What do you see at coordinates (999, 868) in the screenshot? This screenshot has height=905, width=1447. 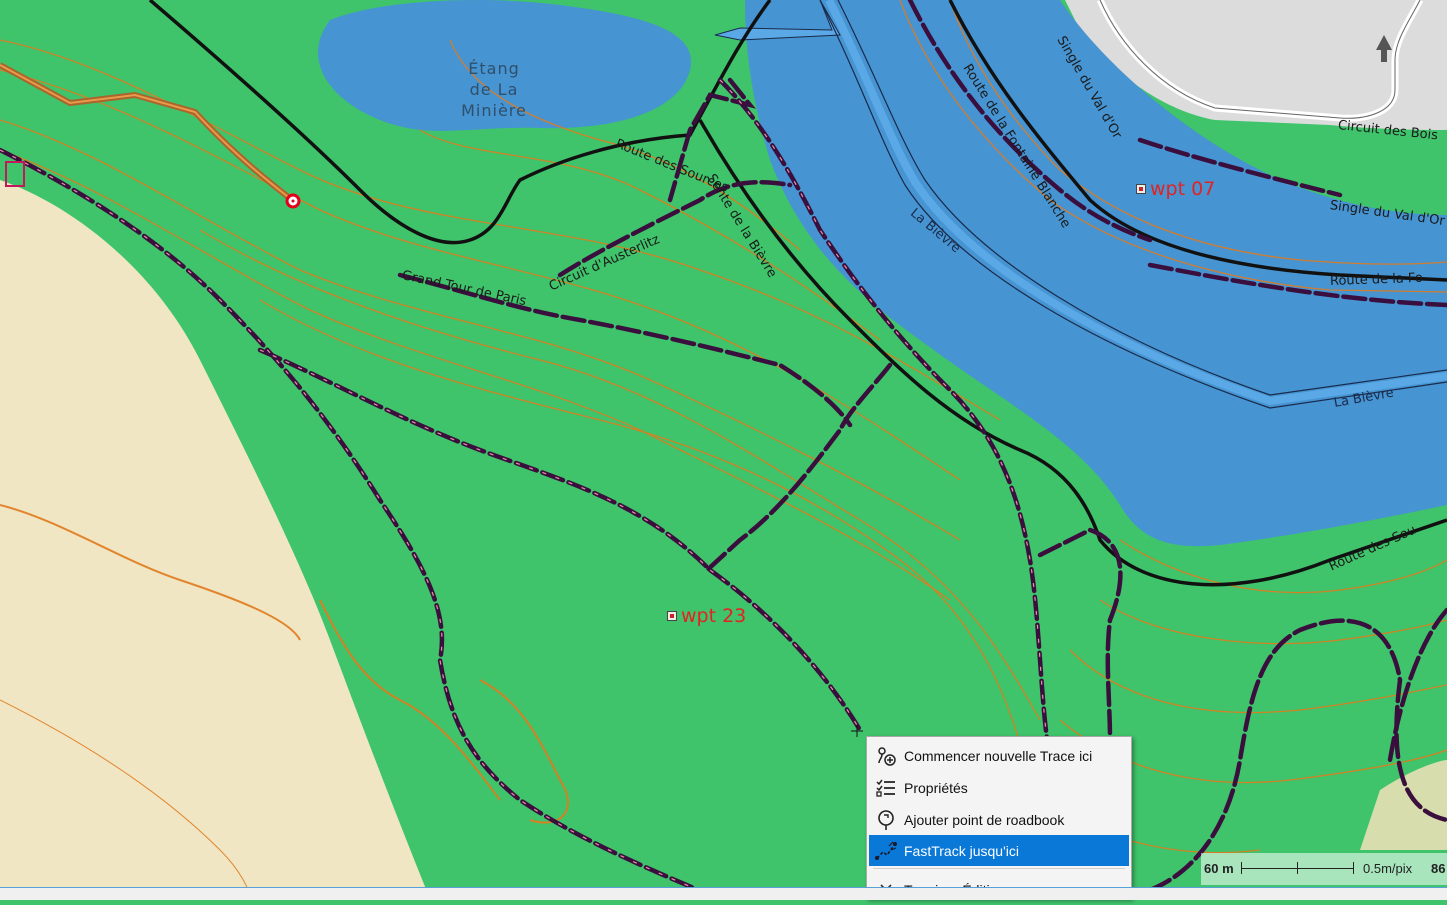 I see `menu-separator` at bounding box center [999, 868].